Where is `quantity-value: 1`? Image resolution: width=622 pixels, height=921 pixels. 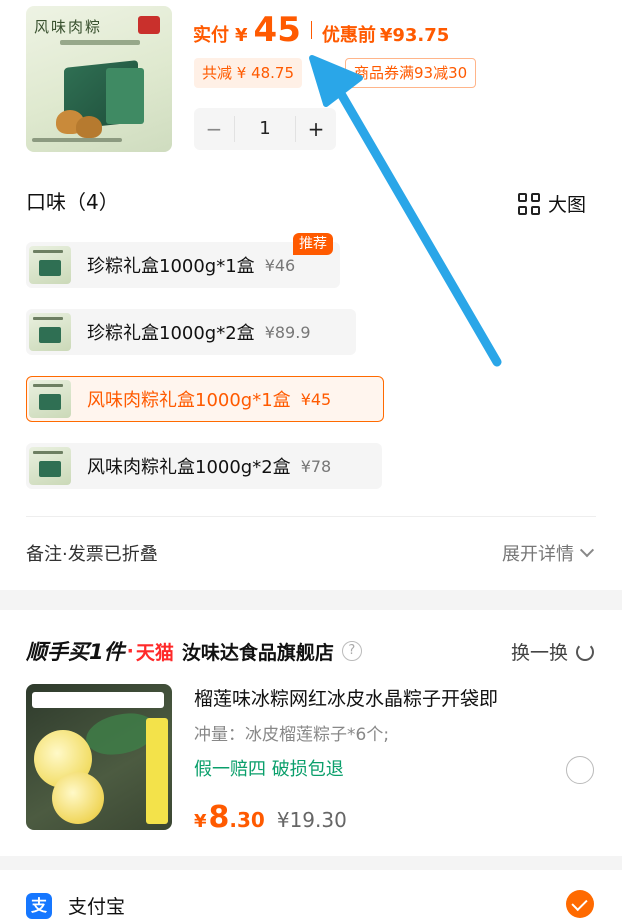
quantity-value: 1 is located at coordinates (265, 129).